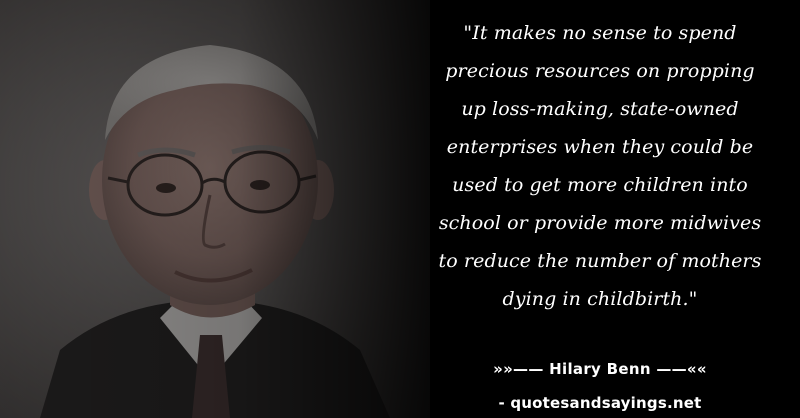 This screenshot has height=418, width=800. Describe the element at coordinates (600, 403) in the screenshot. I see `site-credit: - quotesandsayings.net` at that location.